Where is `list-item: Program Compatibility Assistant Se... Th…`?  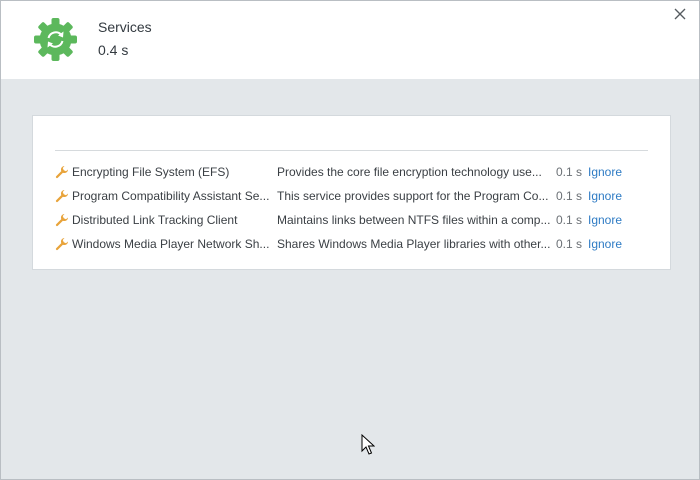
list-item: Program Compatibility Assistant Se... Th… is located at coordinates (353, 196).